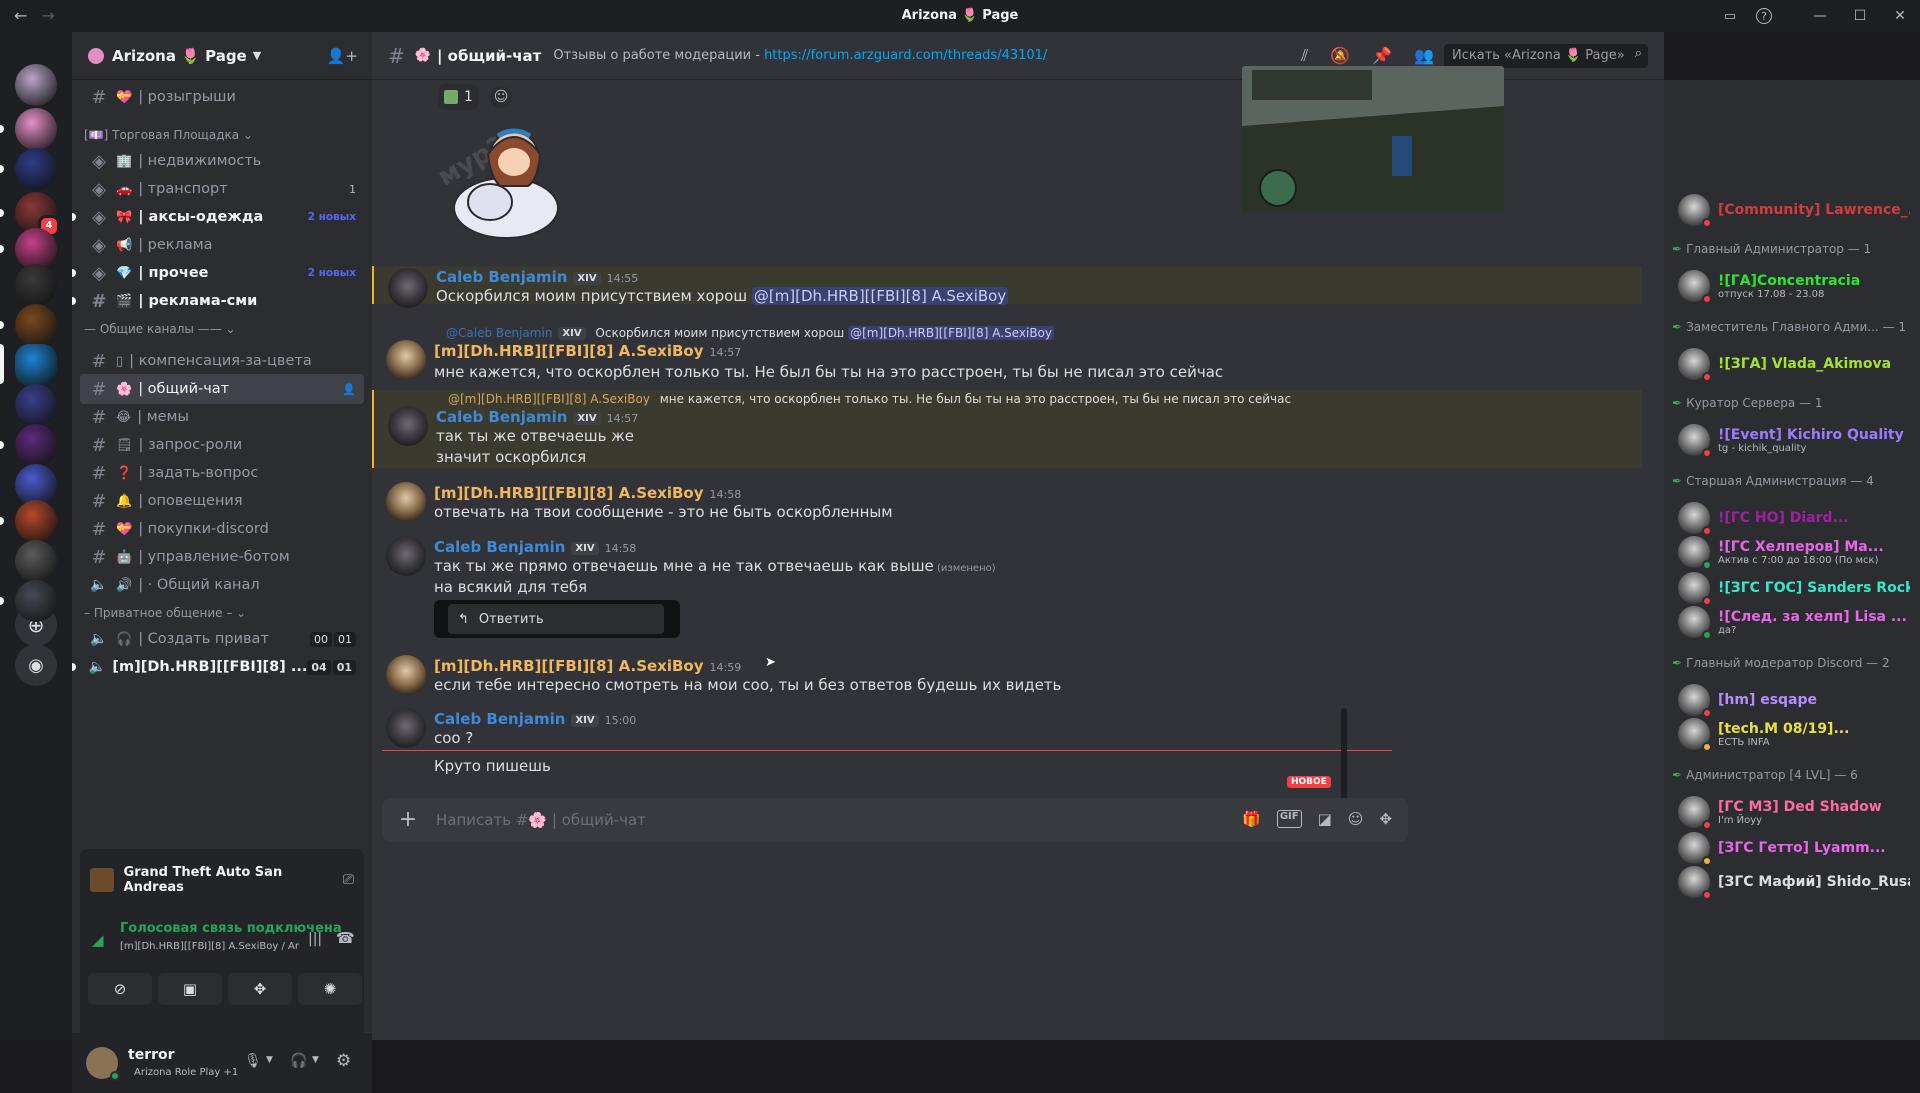 The image size is (1920, 1093). Describe the element at coordinates (1007, 728) in the screenshot. I see `message: Caleb Benjamin XIV 15:00 соо ?` at that location.